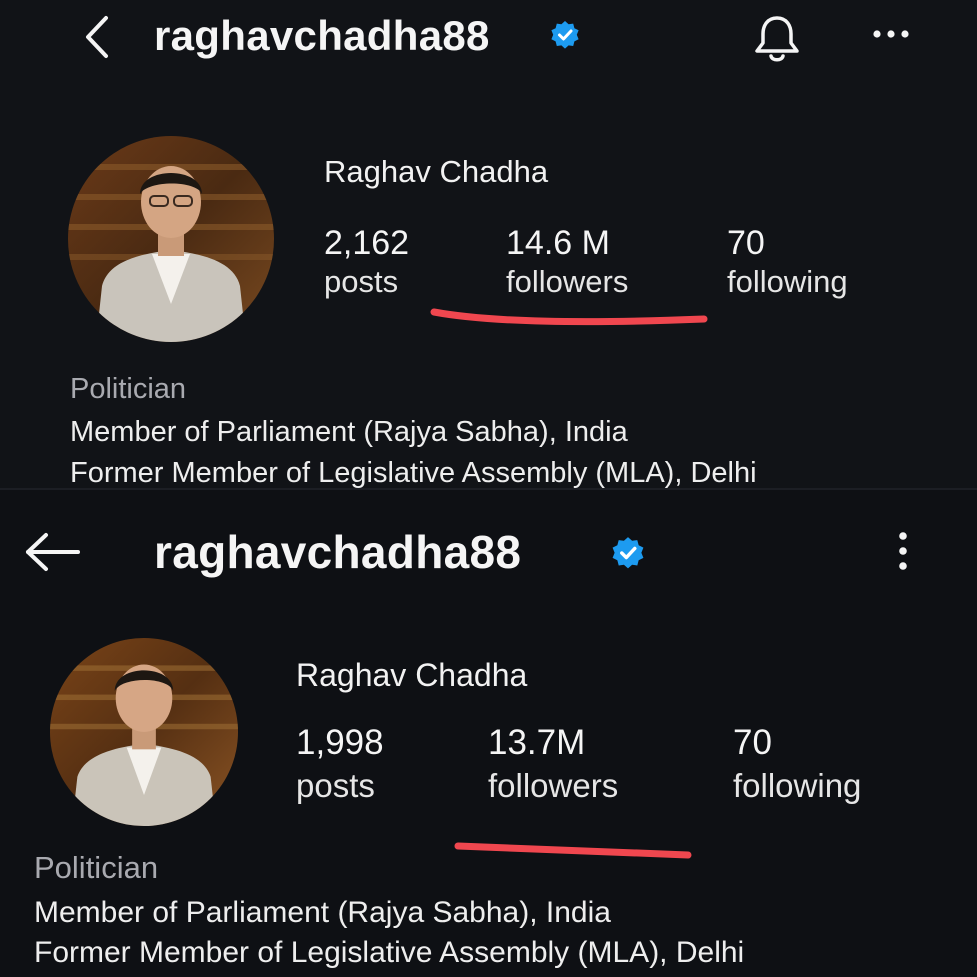  Describe the element at coordinates (553, 765) in the screenshot. I see `stat-followers: 13.7M followers` at that location.